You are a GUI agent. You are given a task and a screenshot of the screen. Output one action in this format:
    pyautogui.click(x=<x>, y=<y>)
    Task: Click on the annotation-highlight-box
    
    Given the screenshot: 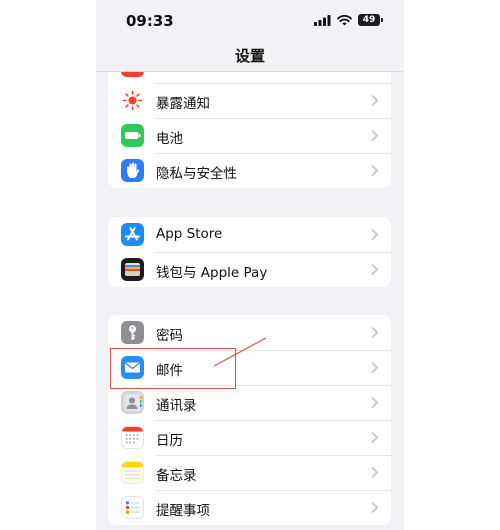 What is the action you would take?
    pyautogui.click(x=173, y=368)
    